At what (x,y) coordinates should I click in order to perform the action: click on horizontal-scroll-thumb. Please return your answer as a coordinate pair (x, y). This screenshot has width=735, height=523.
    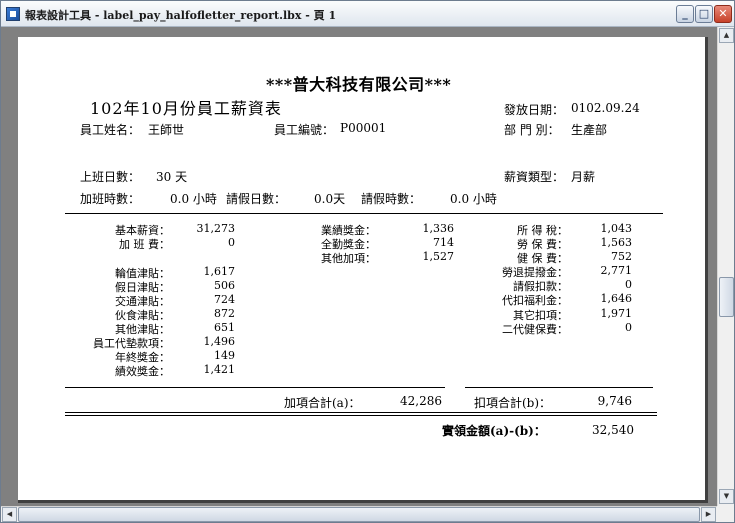
    Looking at the image, I should click on (359, 514).